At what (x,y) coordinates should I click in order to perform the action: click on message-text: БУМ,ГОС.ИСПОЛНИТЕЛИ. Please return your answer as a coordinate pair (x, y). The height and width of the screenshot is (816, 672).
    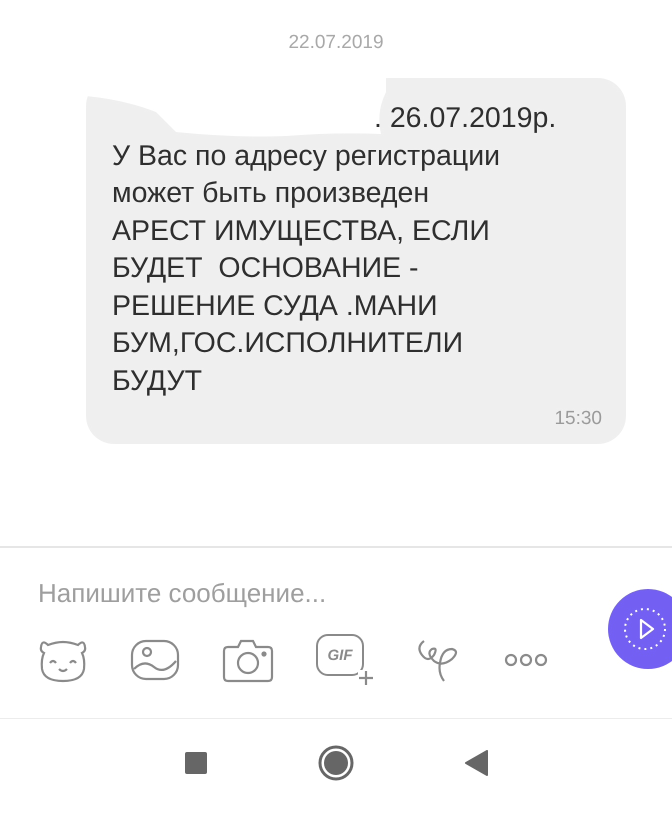
    Looking at the image, I should click on (288, 343).